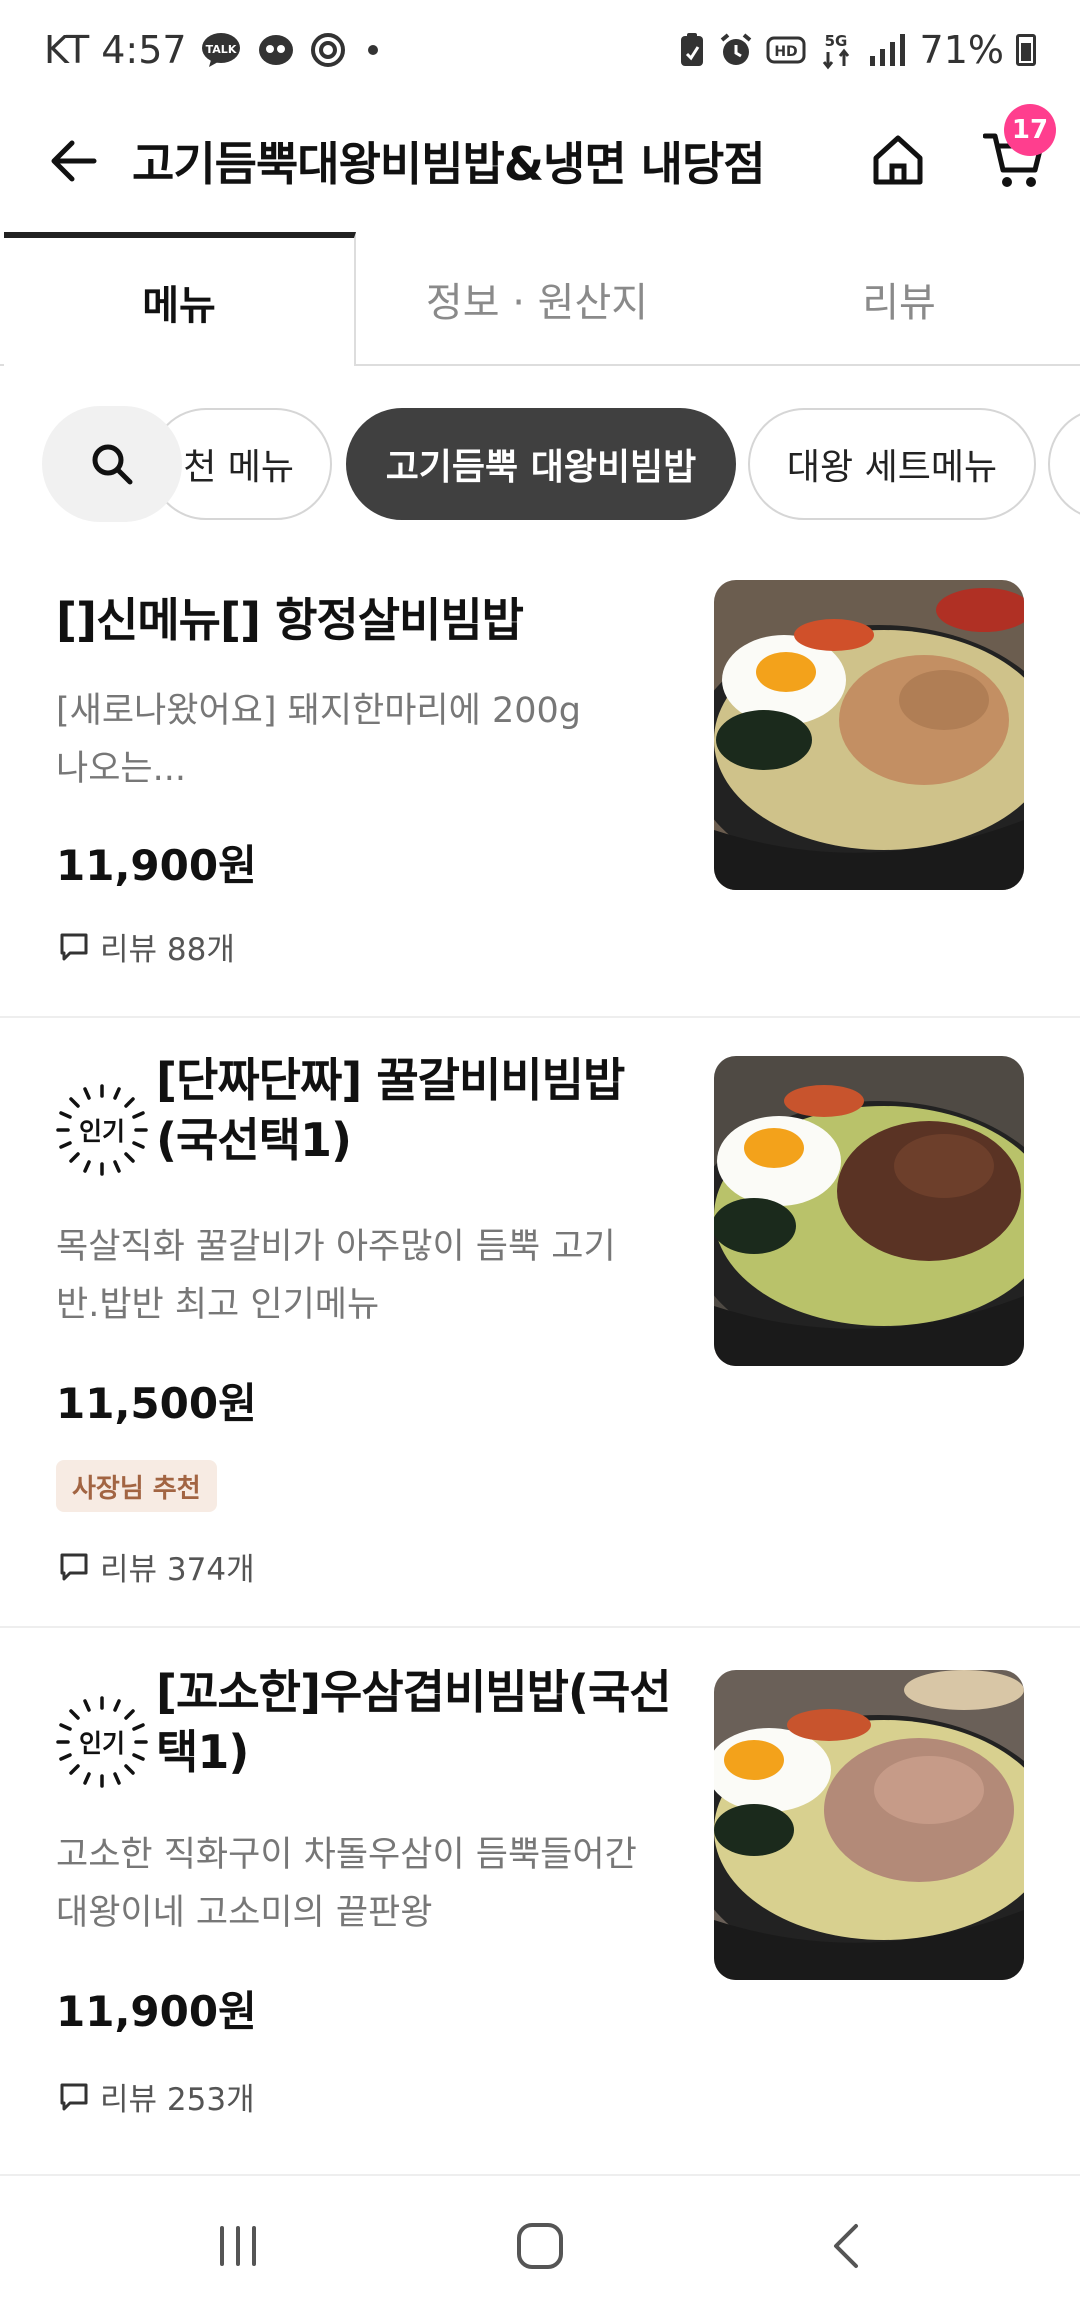  Describe the element at coordinates (177, 2100) in the screenshot. I see `review-count: 리뷰 253개` at that location.